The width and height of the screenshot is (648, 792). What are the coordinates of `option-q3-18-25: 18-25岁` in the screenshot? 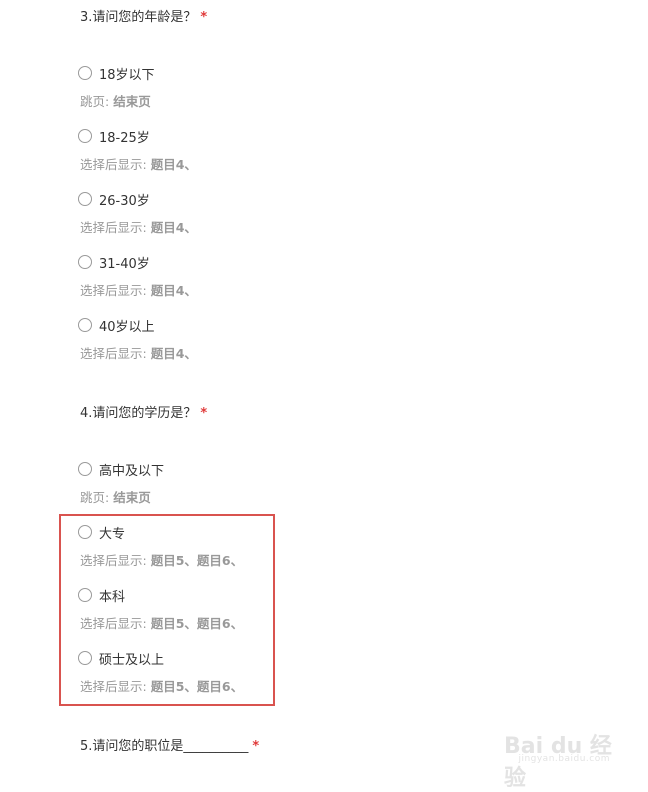 It's located at (114, 136).